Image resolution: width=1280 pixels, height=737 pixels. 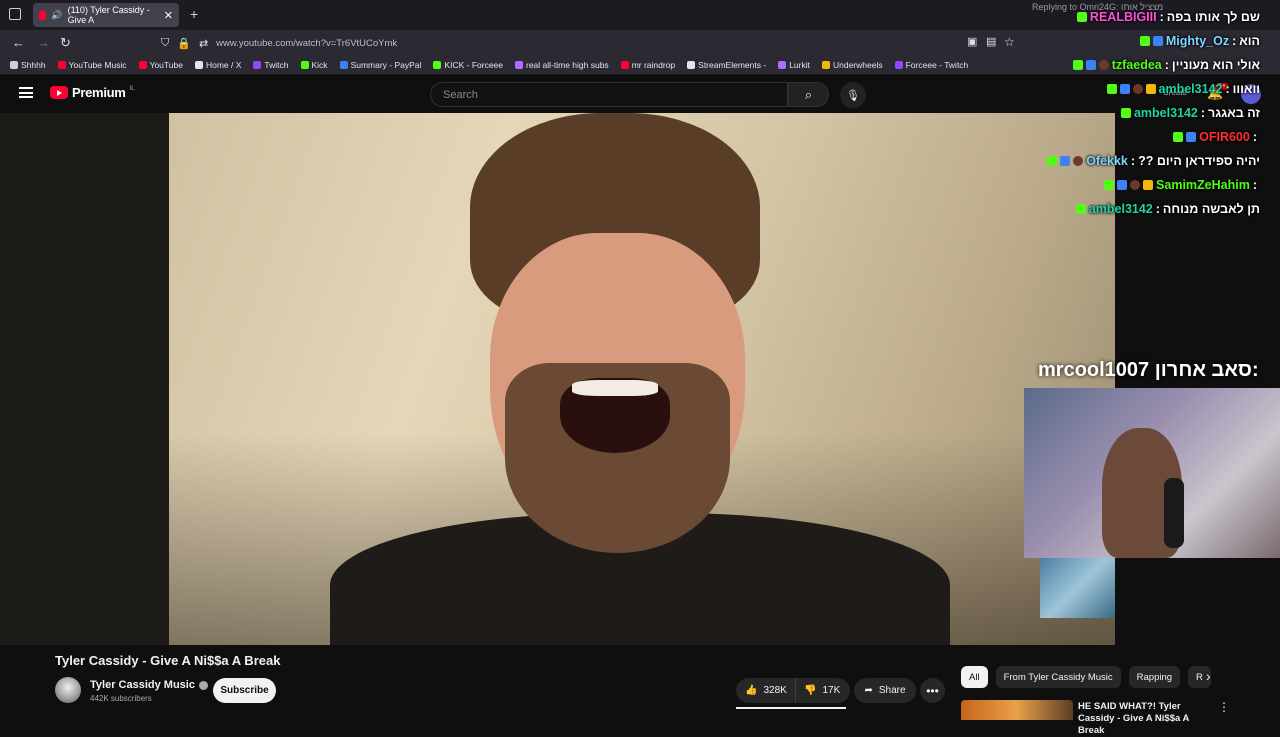 What do you see at coordinates (59, 92) in the screenshot?
I see `youtube-play-icon` at bounding box center [59, 92].